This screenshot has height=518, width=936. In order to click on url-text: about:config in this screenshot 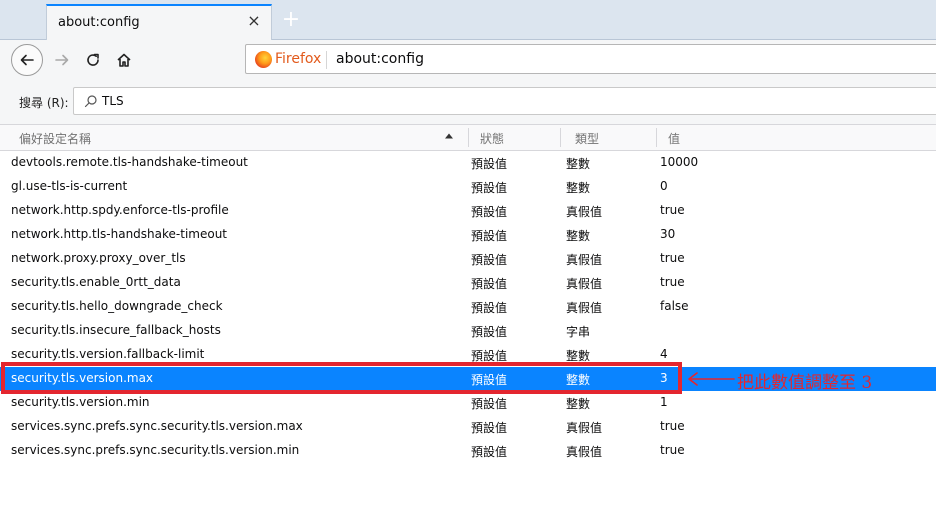, I will do `click(380, 59)`.